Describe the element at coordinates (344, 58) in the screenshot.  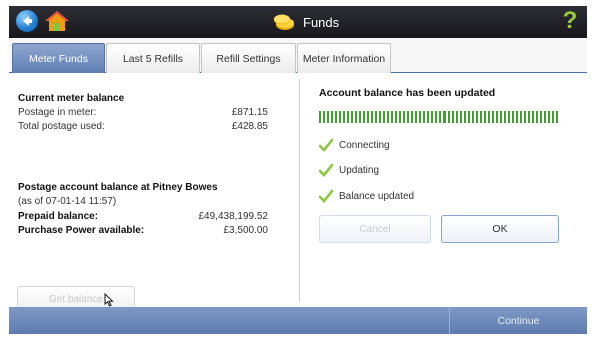
I see `tab-meter-information: Meter Information` at that location.